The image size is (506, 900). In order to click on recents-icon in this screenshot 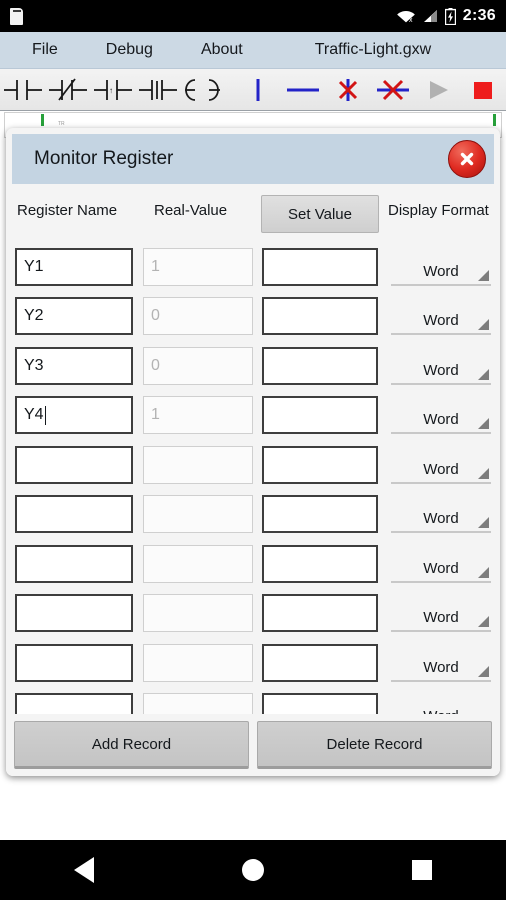, I will do `click(422, 870)`.